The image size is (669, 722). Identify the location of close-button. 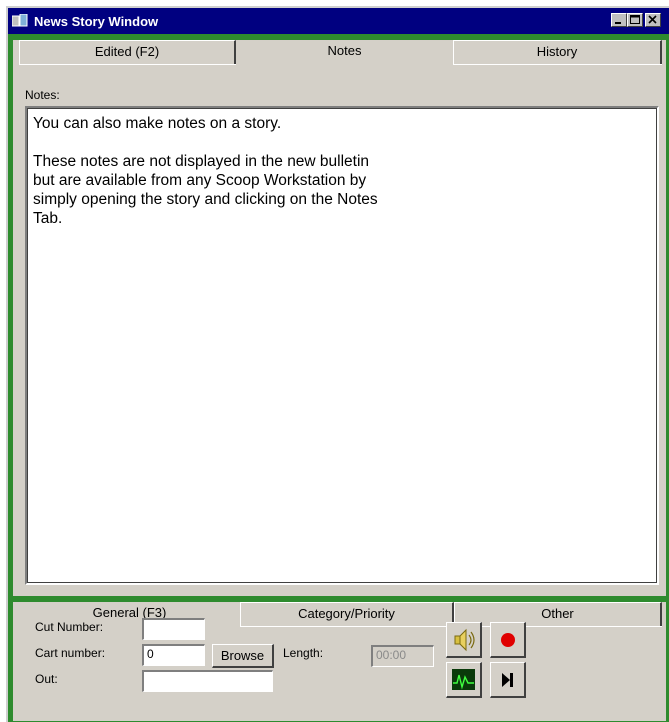
(653, 20).